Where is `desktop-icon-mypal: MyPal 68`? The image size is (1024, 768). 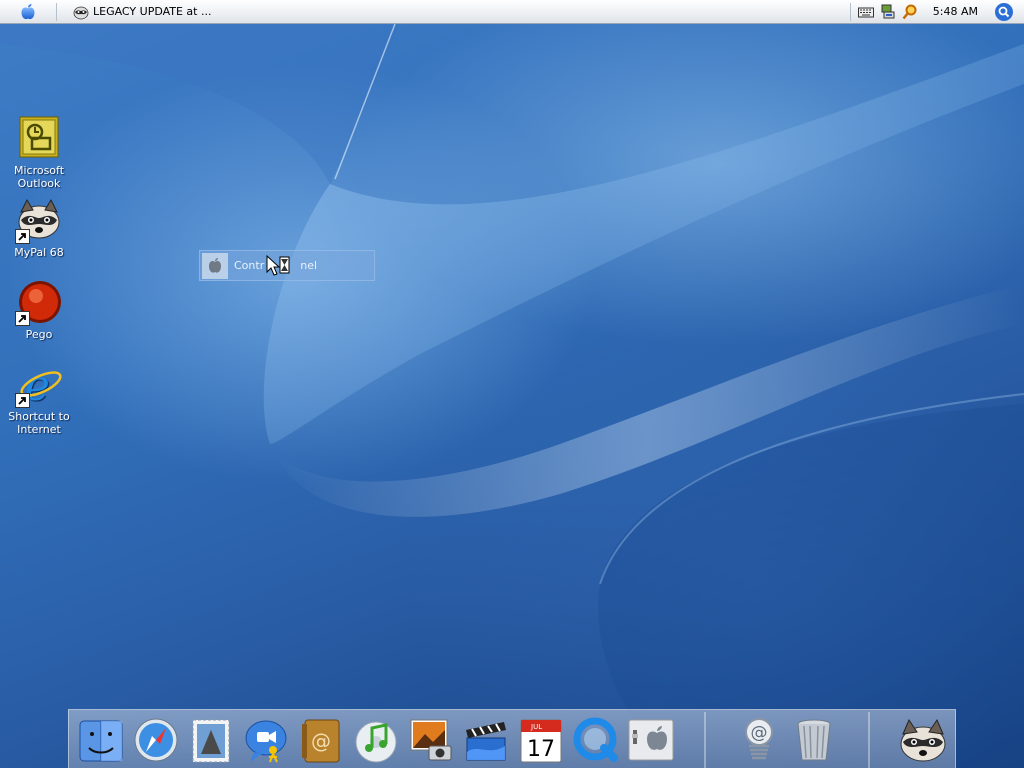 desktop-icon-mypal: MyPal 68 is located at coordinates (39, 227).